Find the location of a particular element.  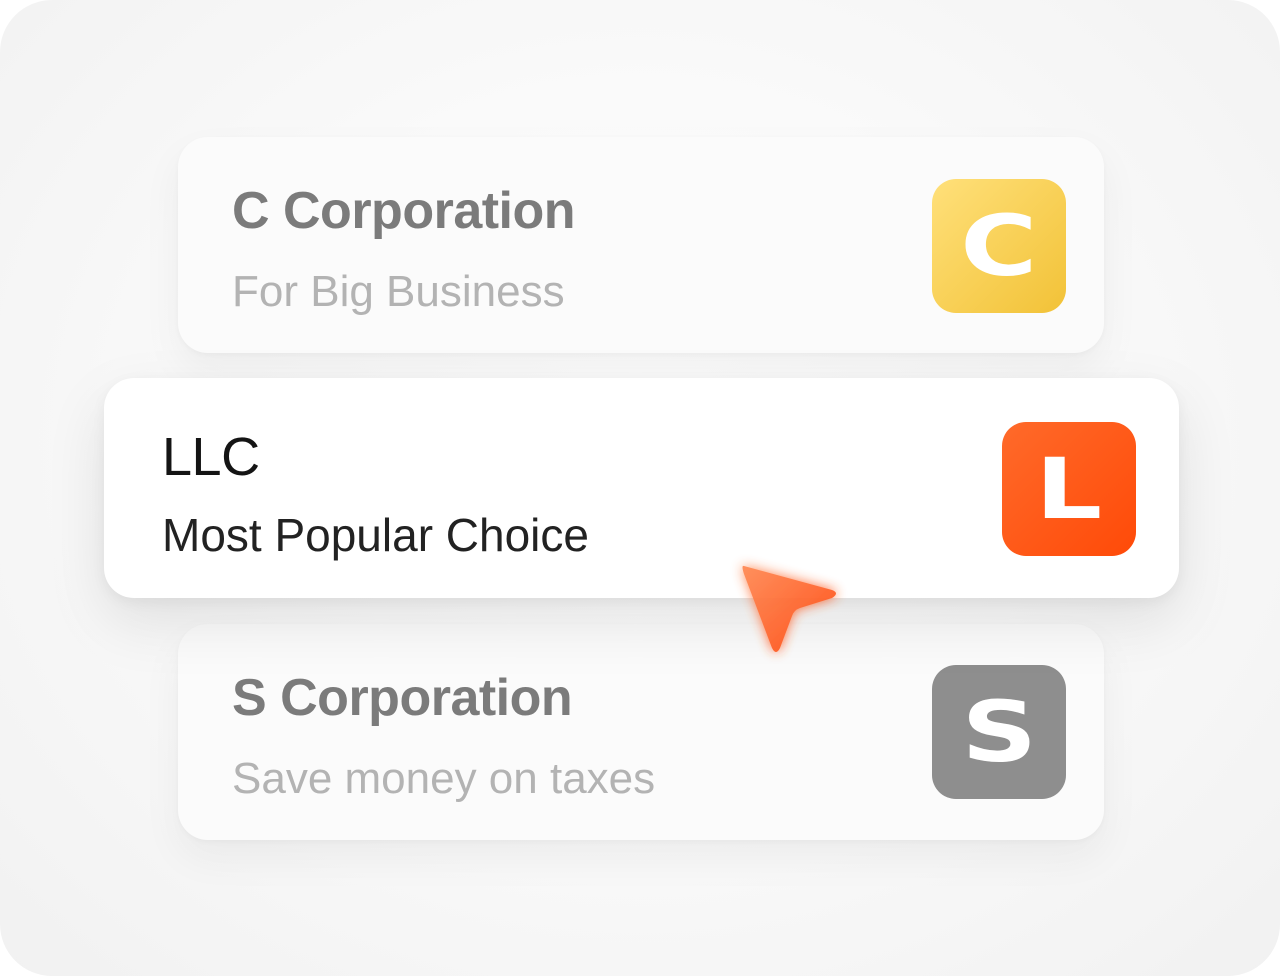

option-title: S Corporation is located at coordinates (402, 698).